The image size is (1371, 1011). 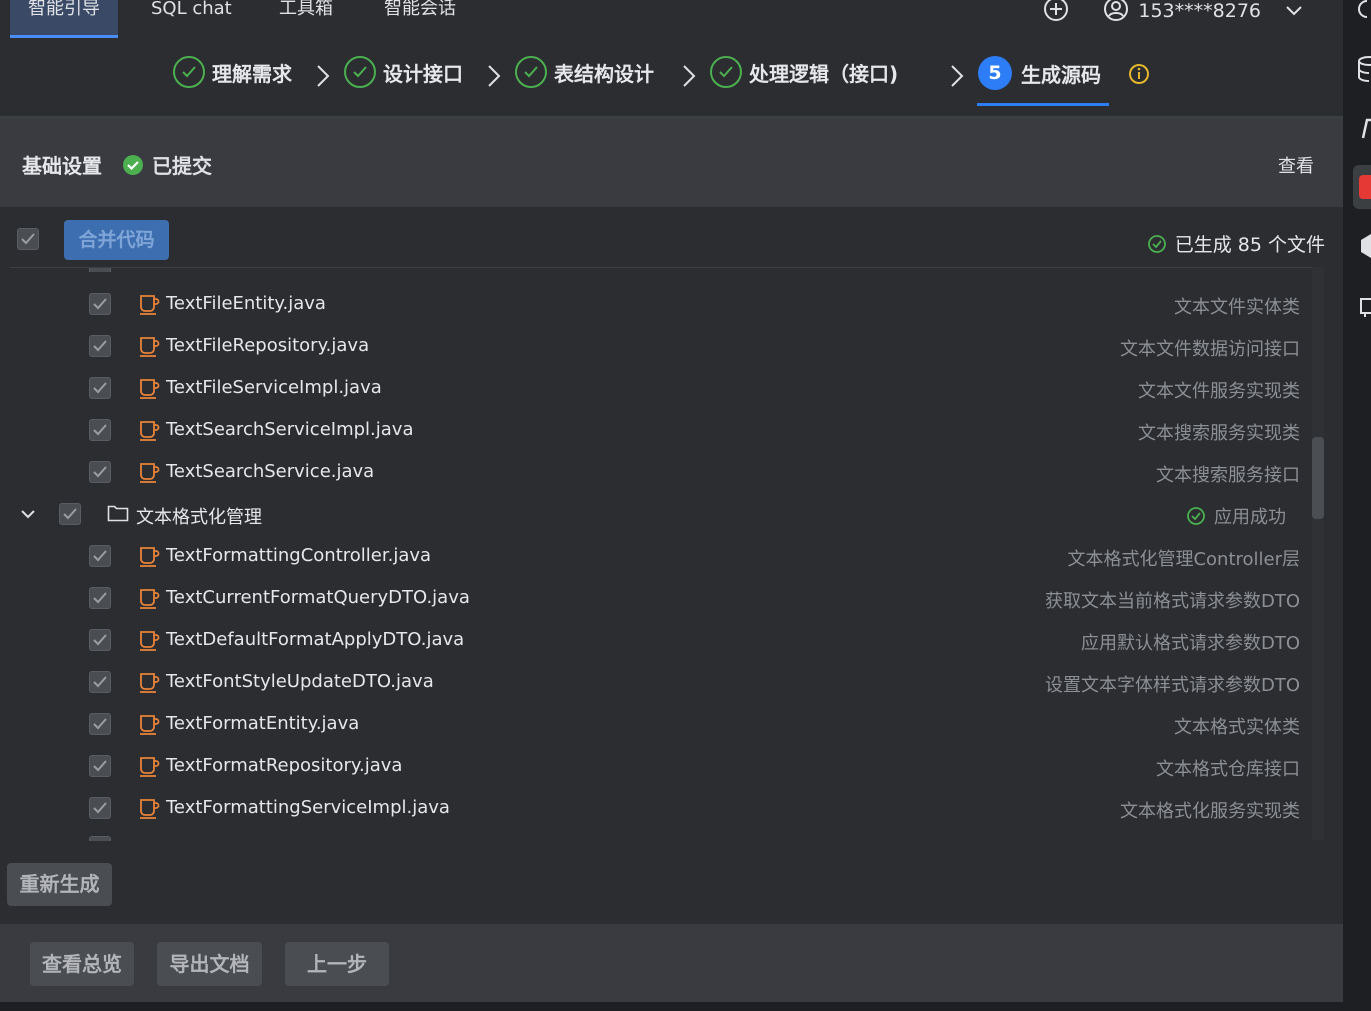 What do you see at coordinates (671, 963) in the screenshot?
I see `bottom-action-bar: 查看总览 导出文档 上一步` at bounding box center [671, 963].